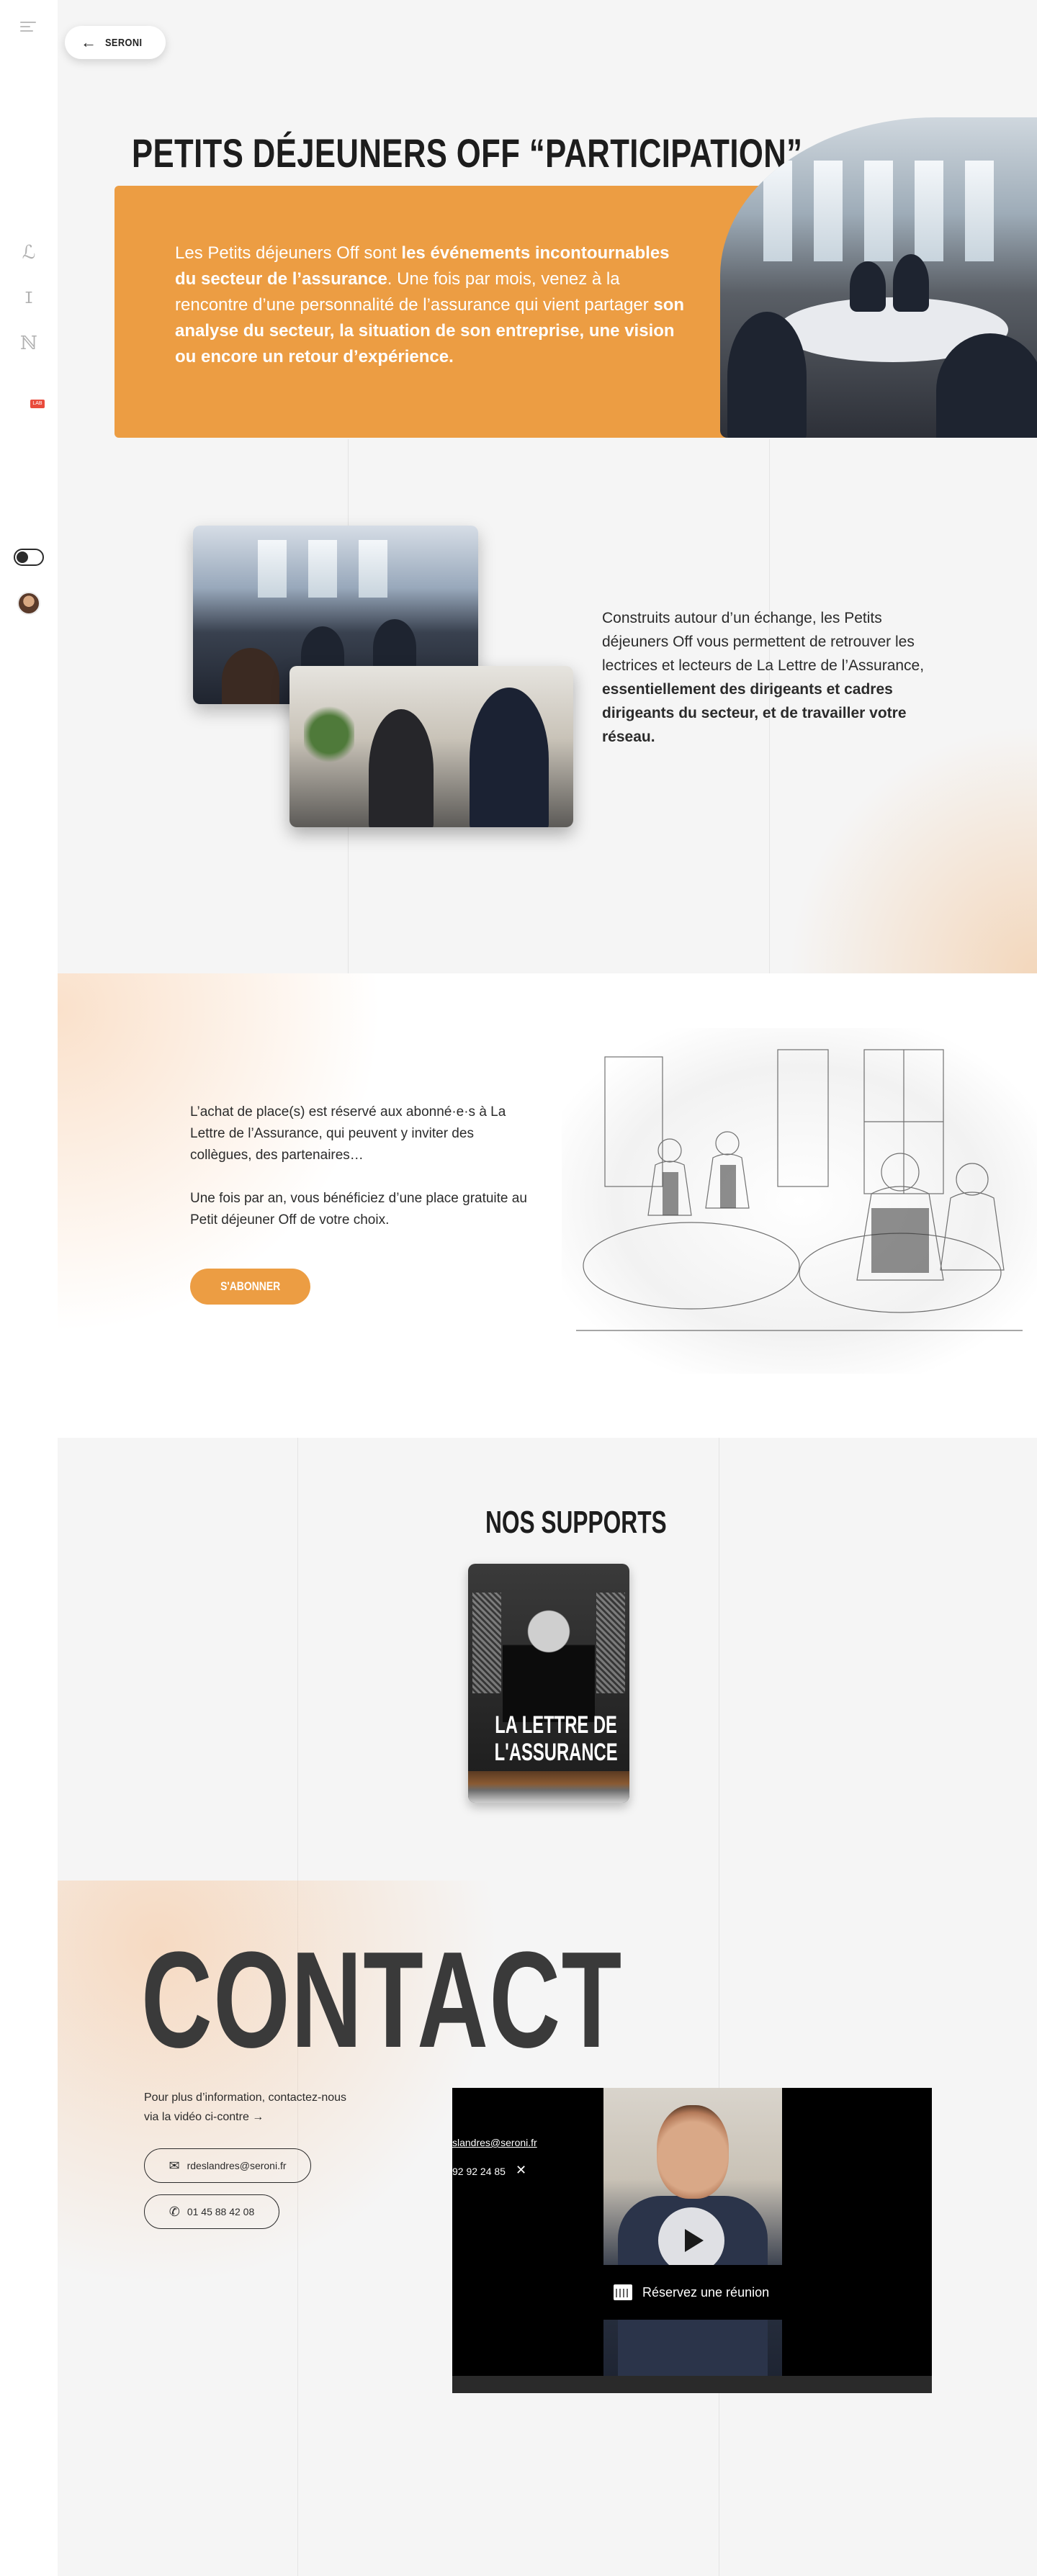 The width and height of the screenshot is (1037, 2576). I want to click on email-button: ✉ rdeslandres@seroni.fr, so click(227, 2165).